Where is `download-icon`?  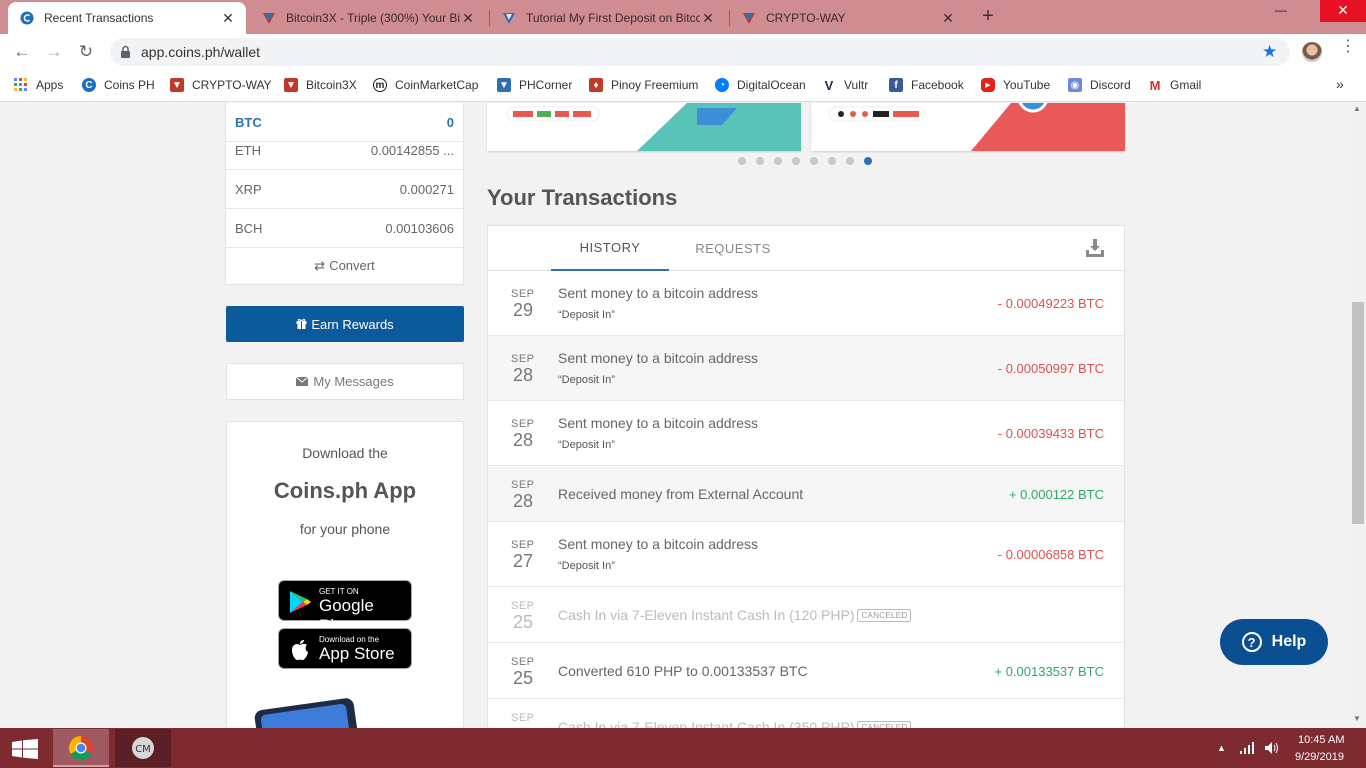
download-icon is located at coordinates (1095, 248).